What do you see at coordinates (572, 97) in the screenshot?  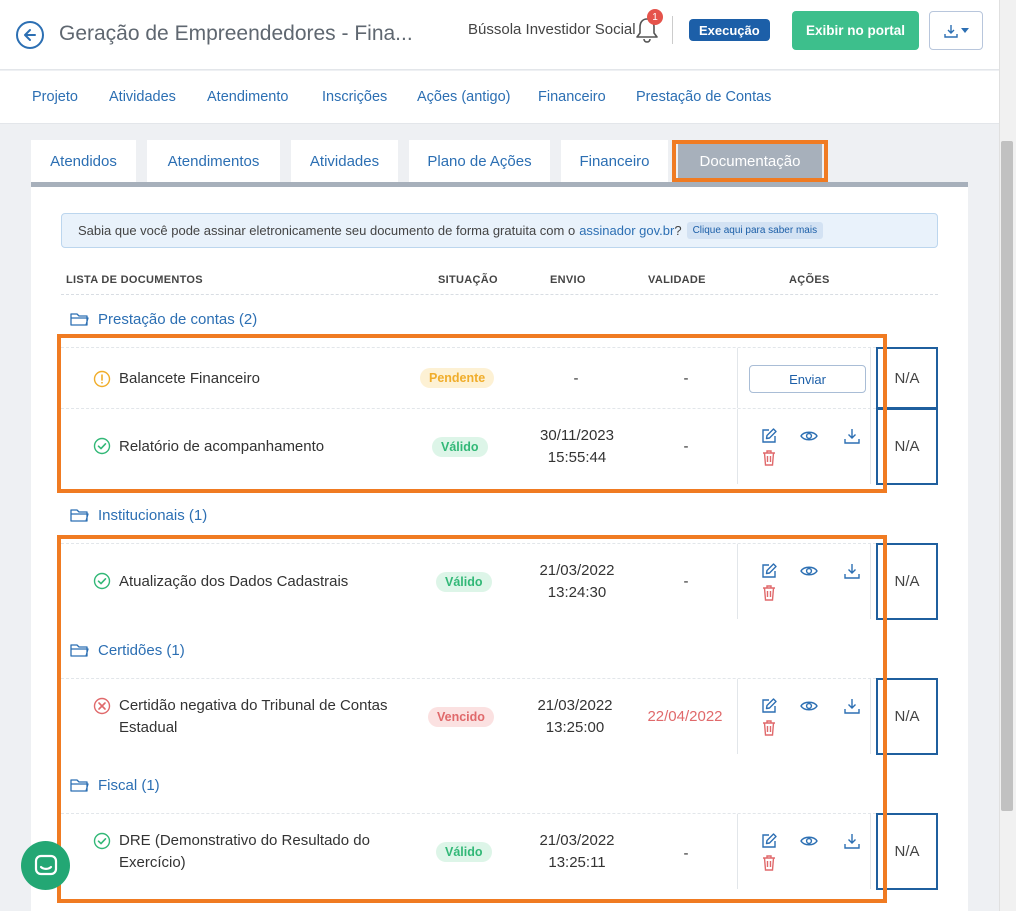 I see `nav-financeiro: Financeiro` at bounding box center [572, 97].